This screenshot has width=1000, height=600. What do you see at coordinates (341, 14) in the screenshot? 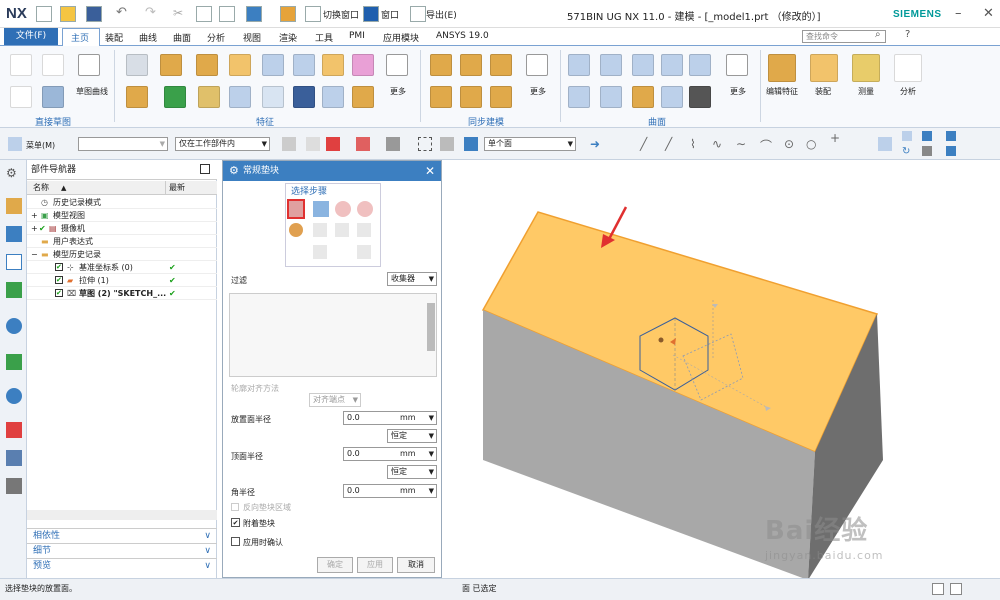
I see `switch-window-button: 切换窗口` at bounding box center [341, 14].